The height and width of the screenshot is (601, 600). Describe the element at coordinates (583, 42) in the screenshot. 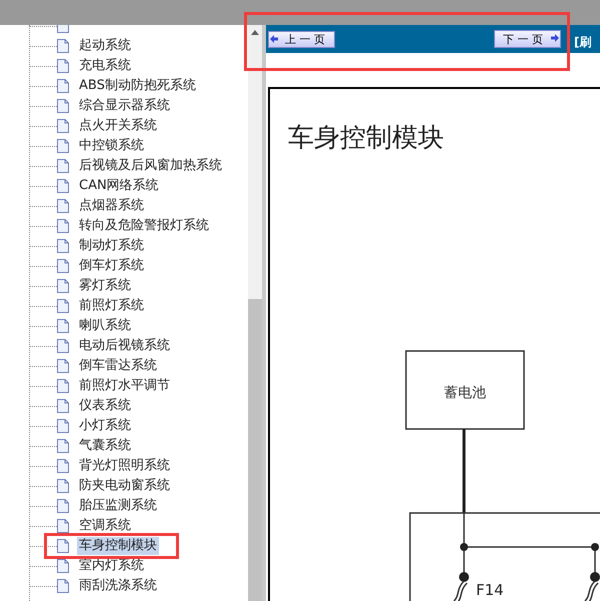

I see `refresh-link: [刷` at that location.